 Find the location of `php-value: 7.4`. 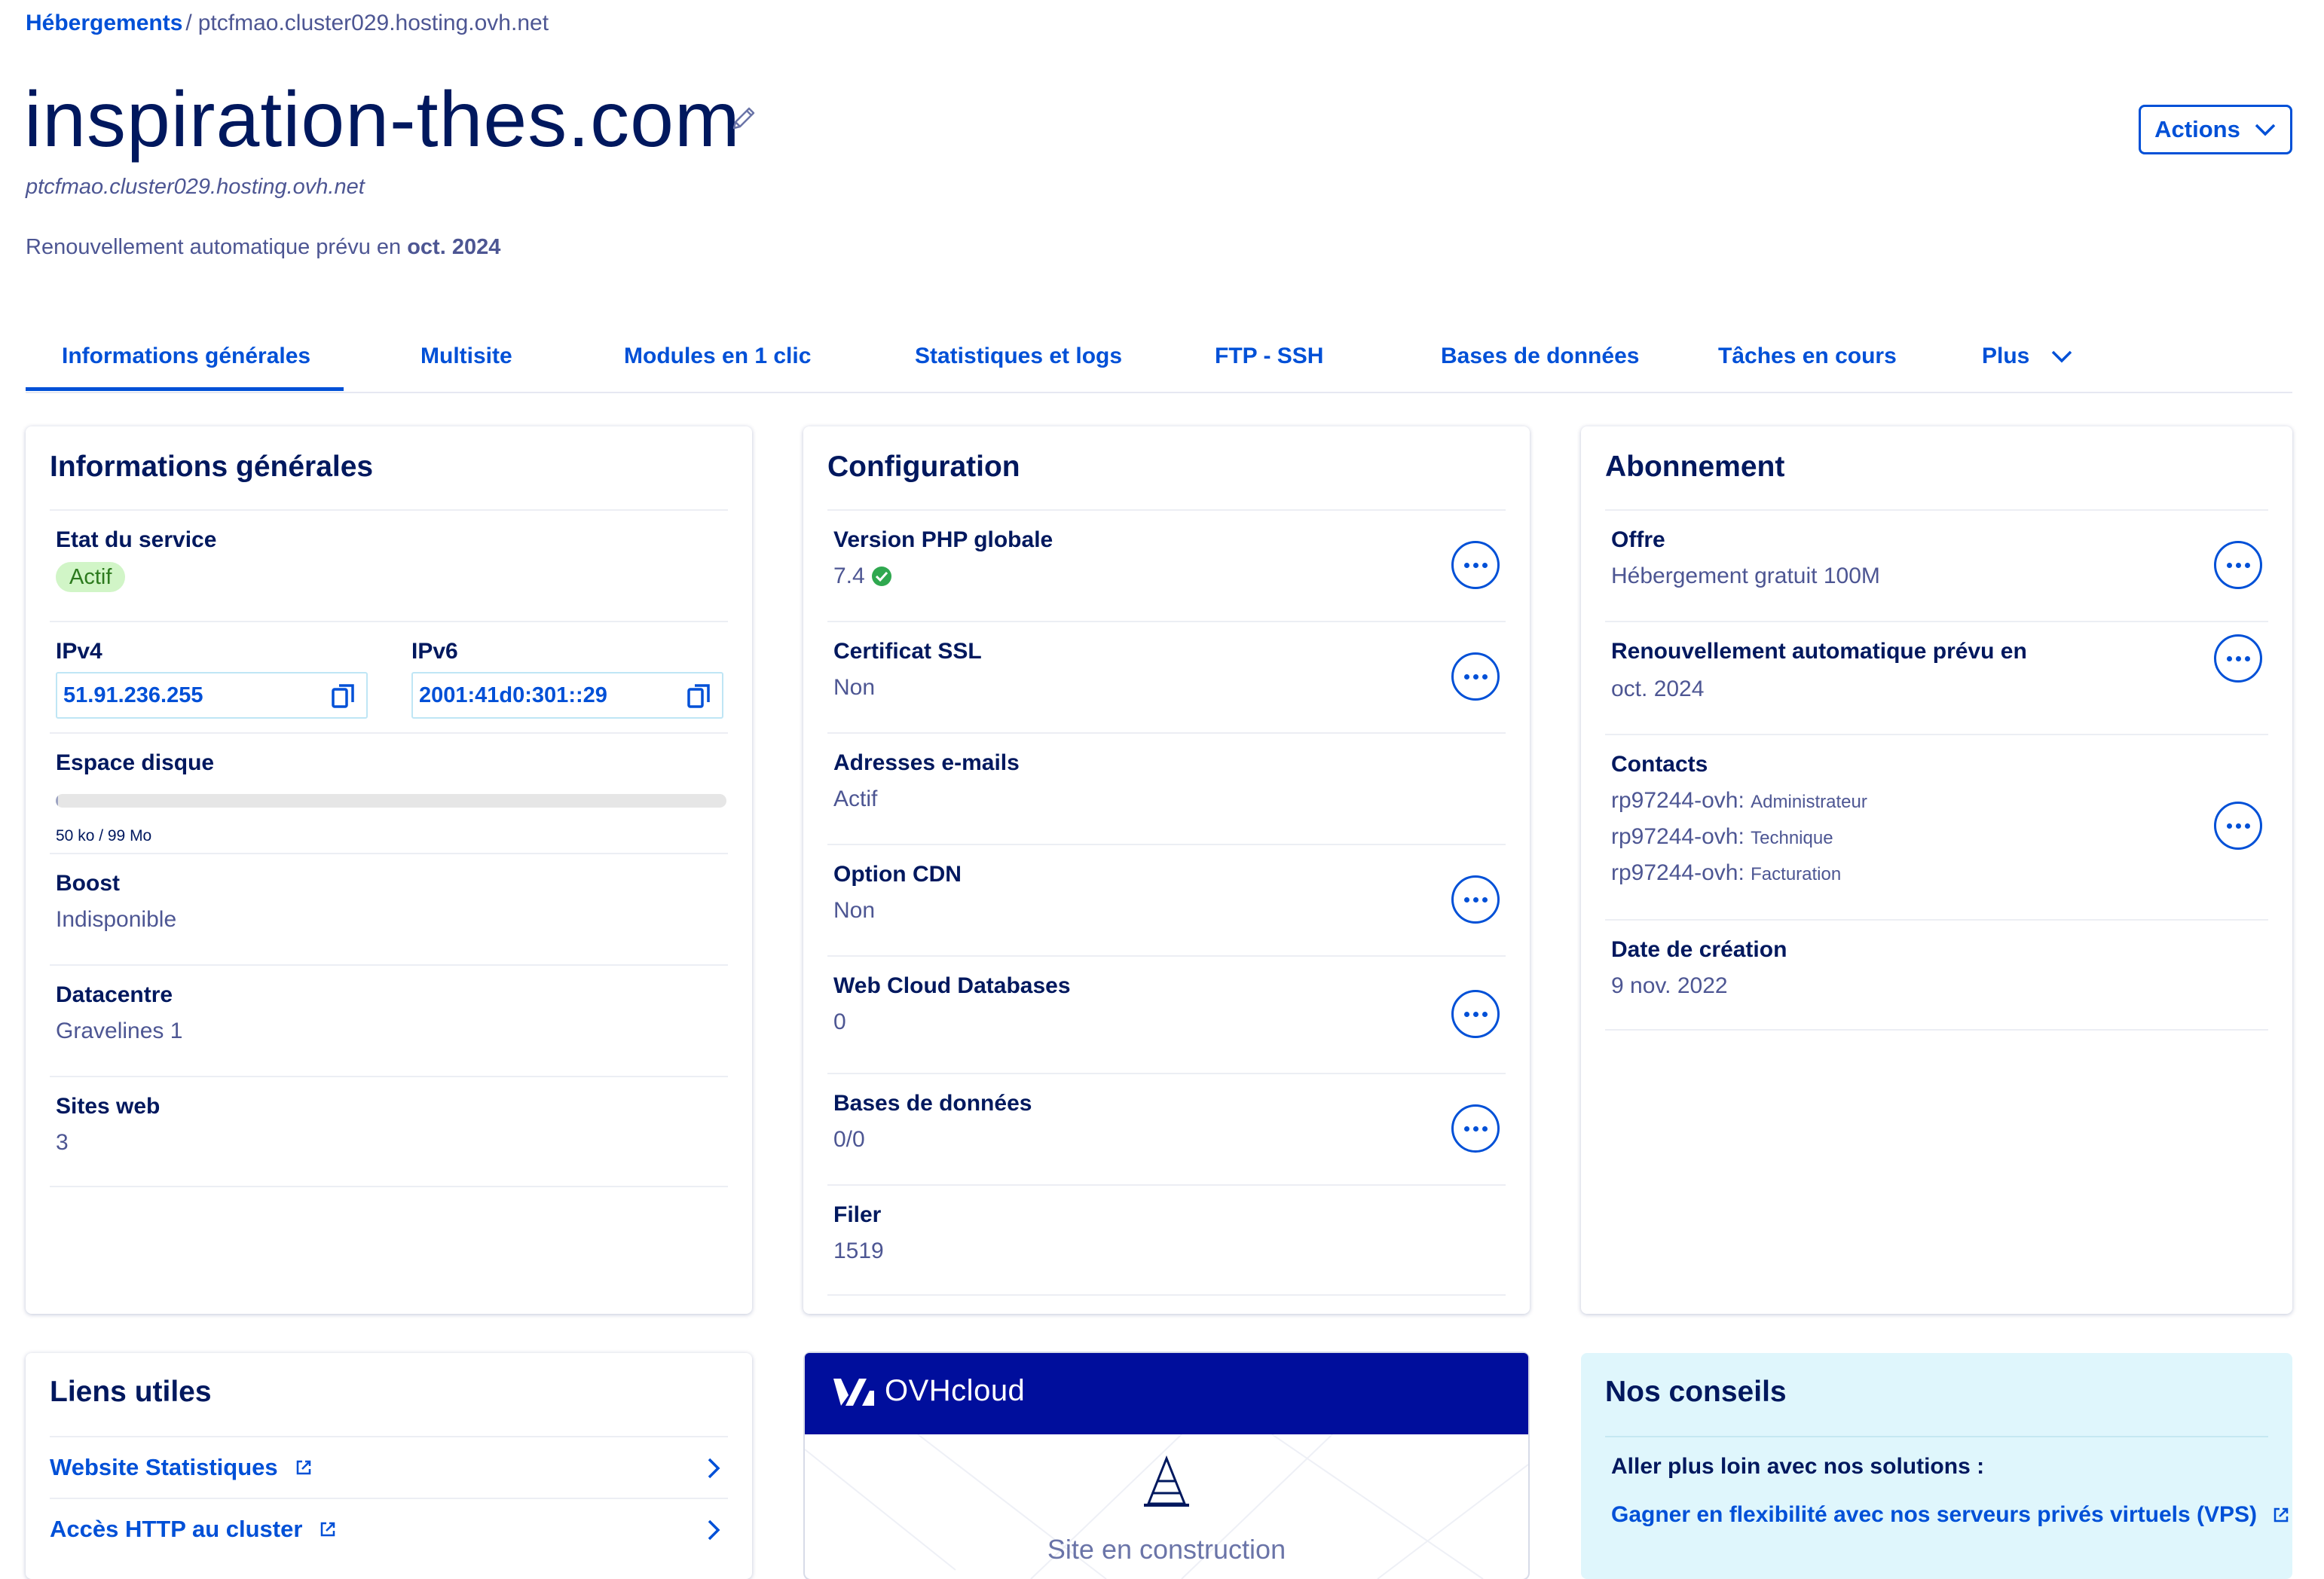

php-value: 7.4 is located at coordinates (849, 575).